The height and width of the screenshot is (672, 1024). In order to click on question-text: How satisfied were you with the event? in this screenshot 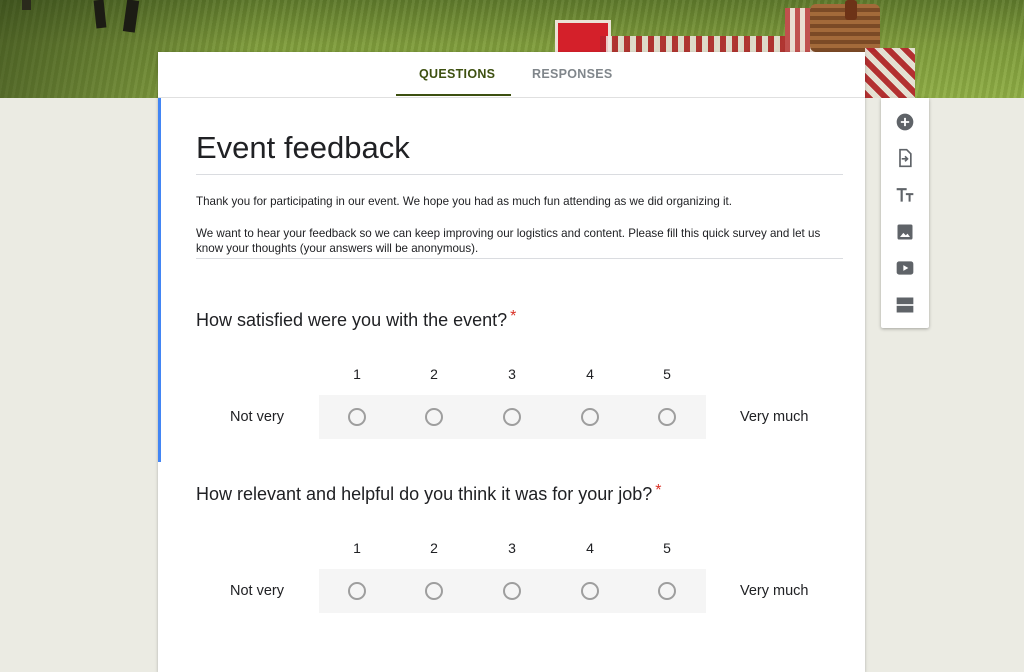, I will do `click(352, 320)`.